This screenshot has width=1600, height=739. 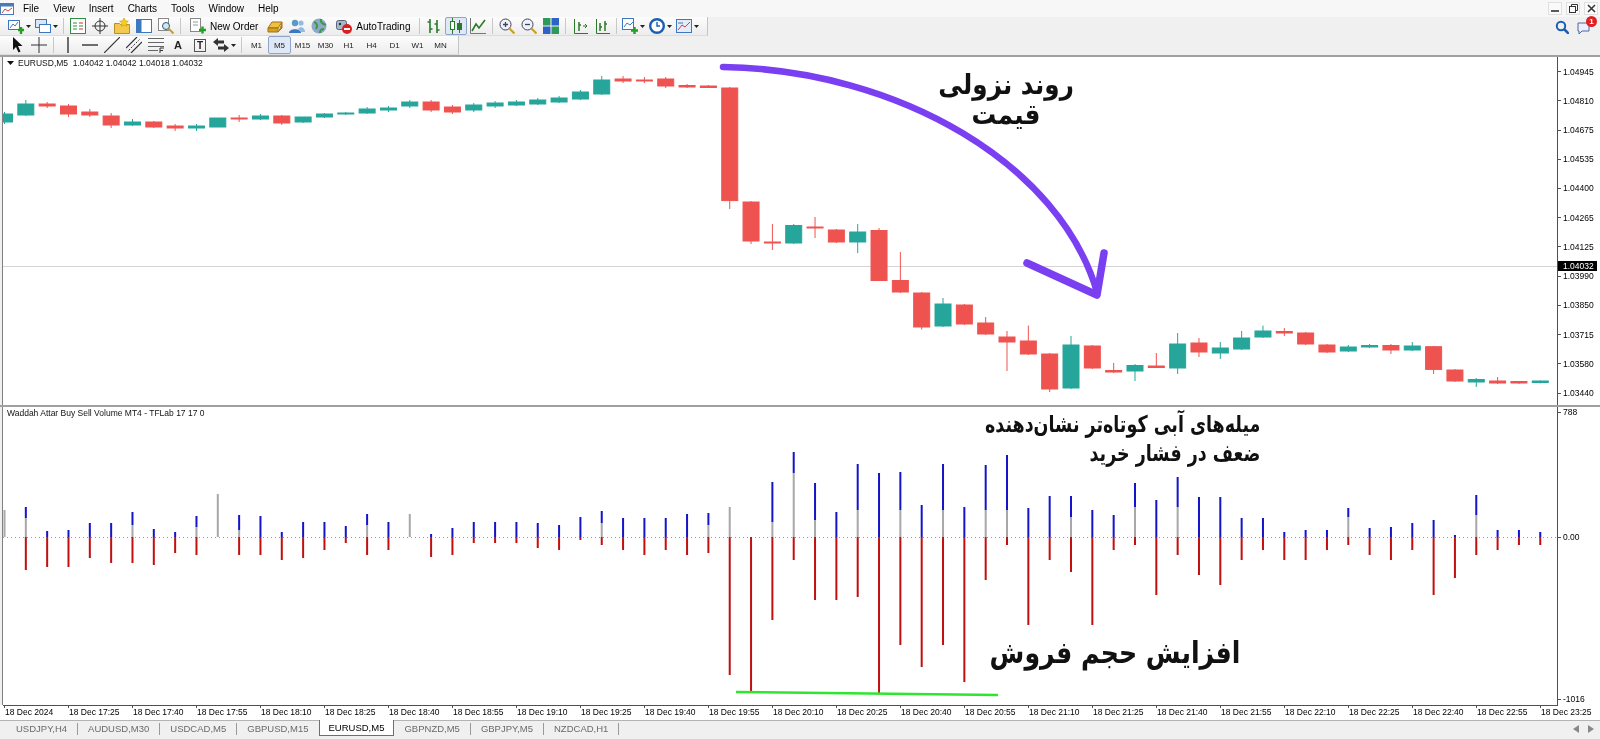 I want to click on chart-tab: EURUSD,M5, so click(x=356, y=728).